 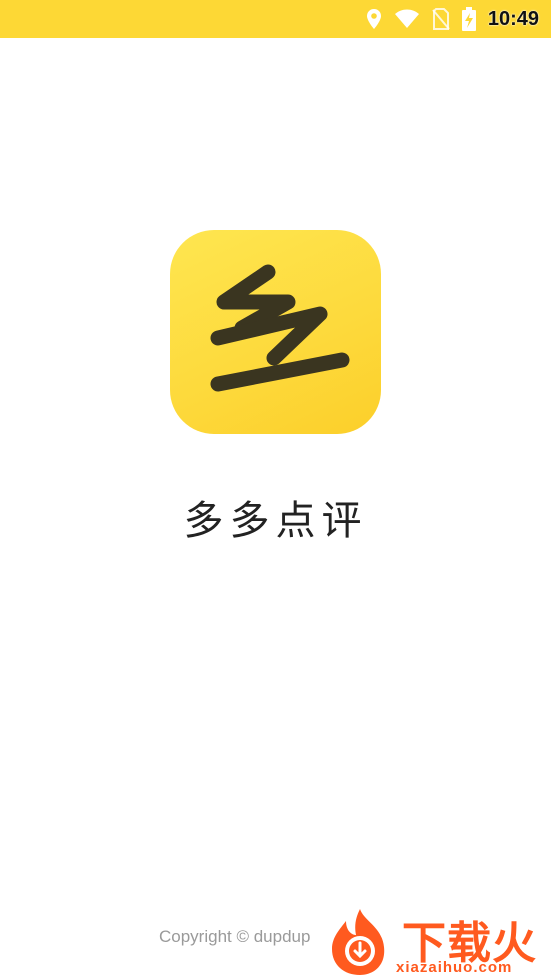 I want to click on logo-glyph-icon, so click(x=280, y=328).